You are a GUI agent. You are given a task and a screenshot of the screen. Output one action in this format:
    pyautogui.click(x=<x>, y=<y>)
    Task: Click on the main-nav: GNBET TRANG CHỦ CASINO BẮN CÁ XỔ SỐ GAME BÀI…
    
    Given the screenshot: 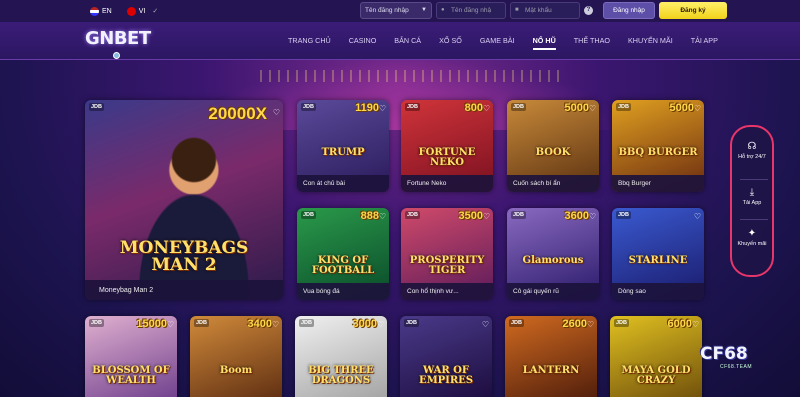 What is the action you would take?
    pyautogui.click(x=400, y=41)
    